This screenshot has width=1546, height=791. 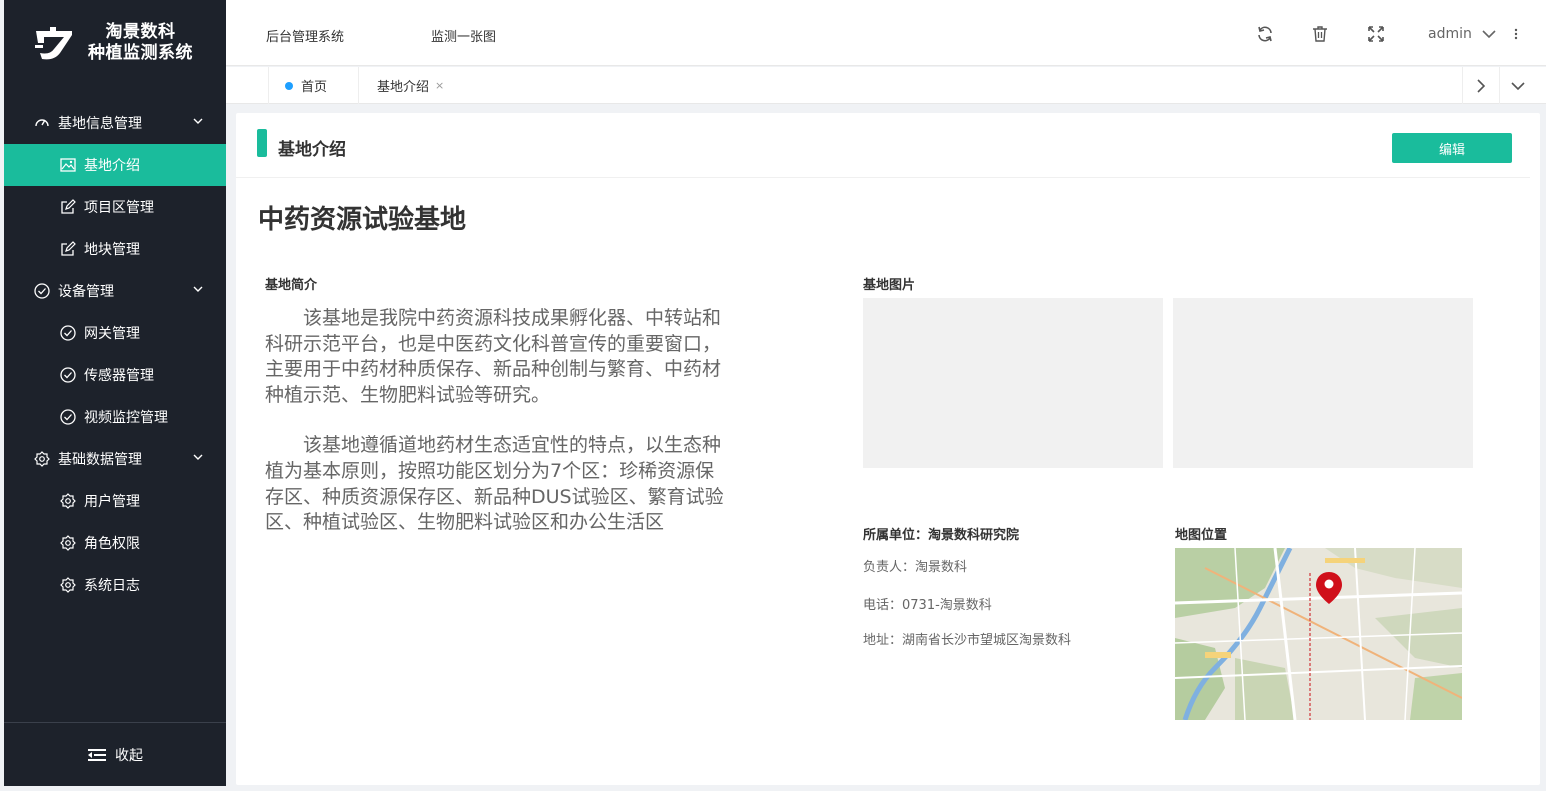 What do you see at coordinates (262, 143) in the screenshot?
I see `accent-bar` at bounding box center [262, 143].